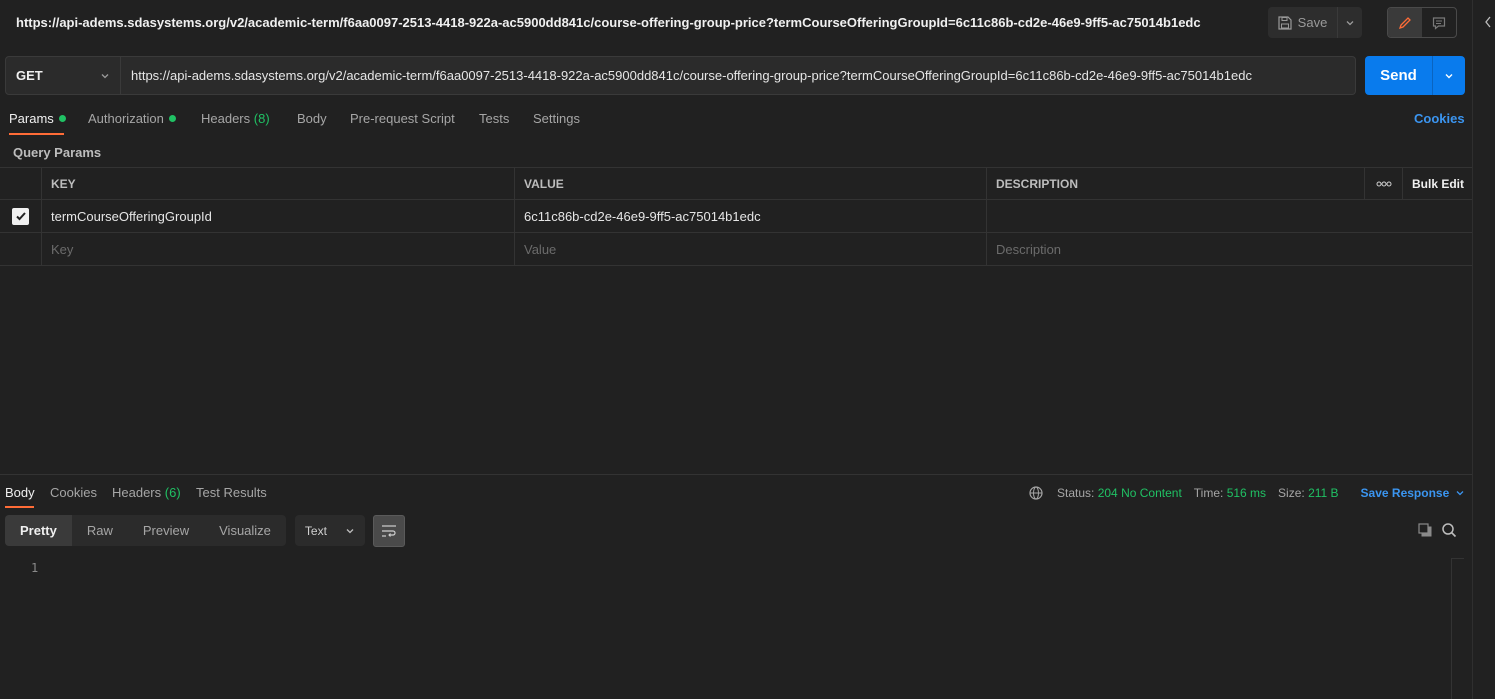 This screenshot has width=1495, height=699. What do you see at coordinates (312, 118) in the screenshot?
I see `tab-body: Body` at bounding box center [312, 118].